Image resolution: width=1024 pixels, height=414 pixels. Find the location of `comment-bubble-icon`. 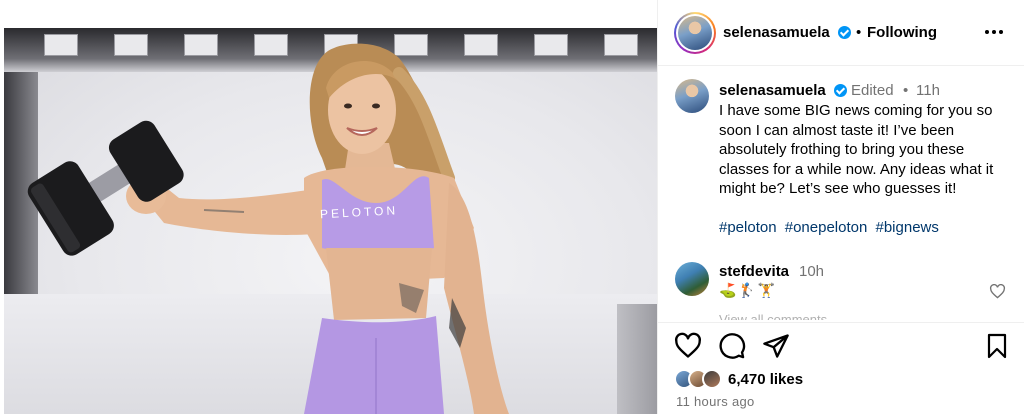

comment-bubble-icon is located at coordinates (732, 346).